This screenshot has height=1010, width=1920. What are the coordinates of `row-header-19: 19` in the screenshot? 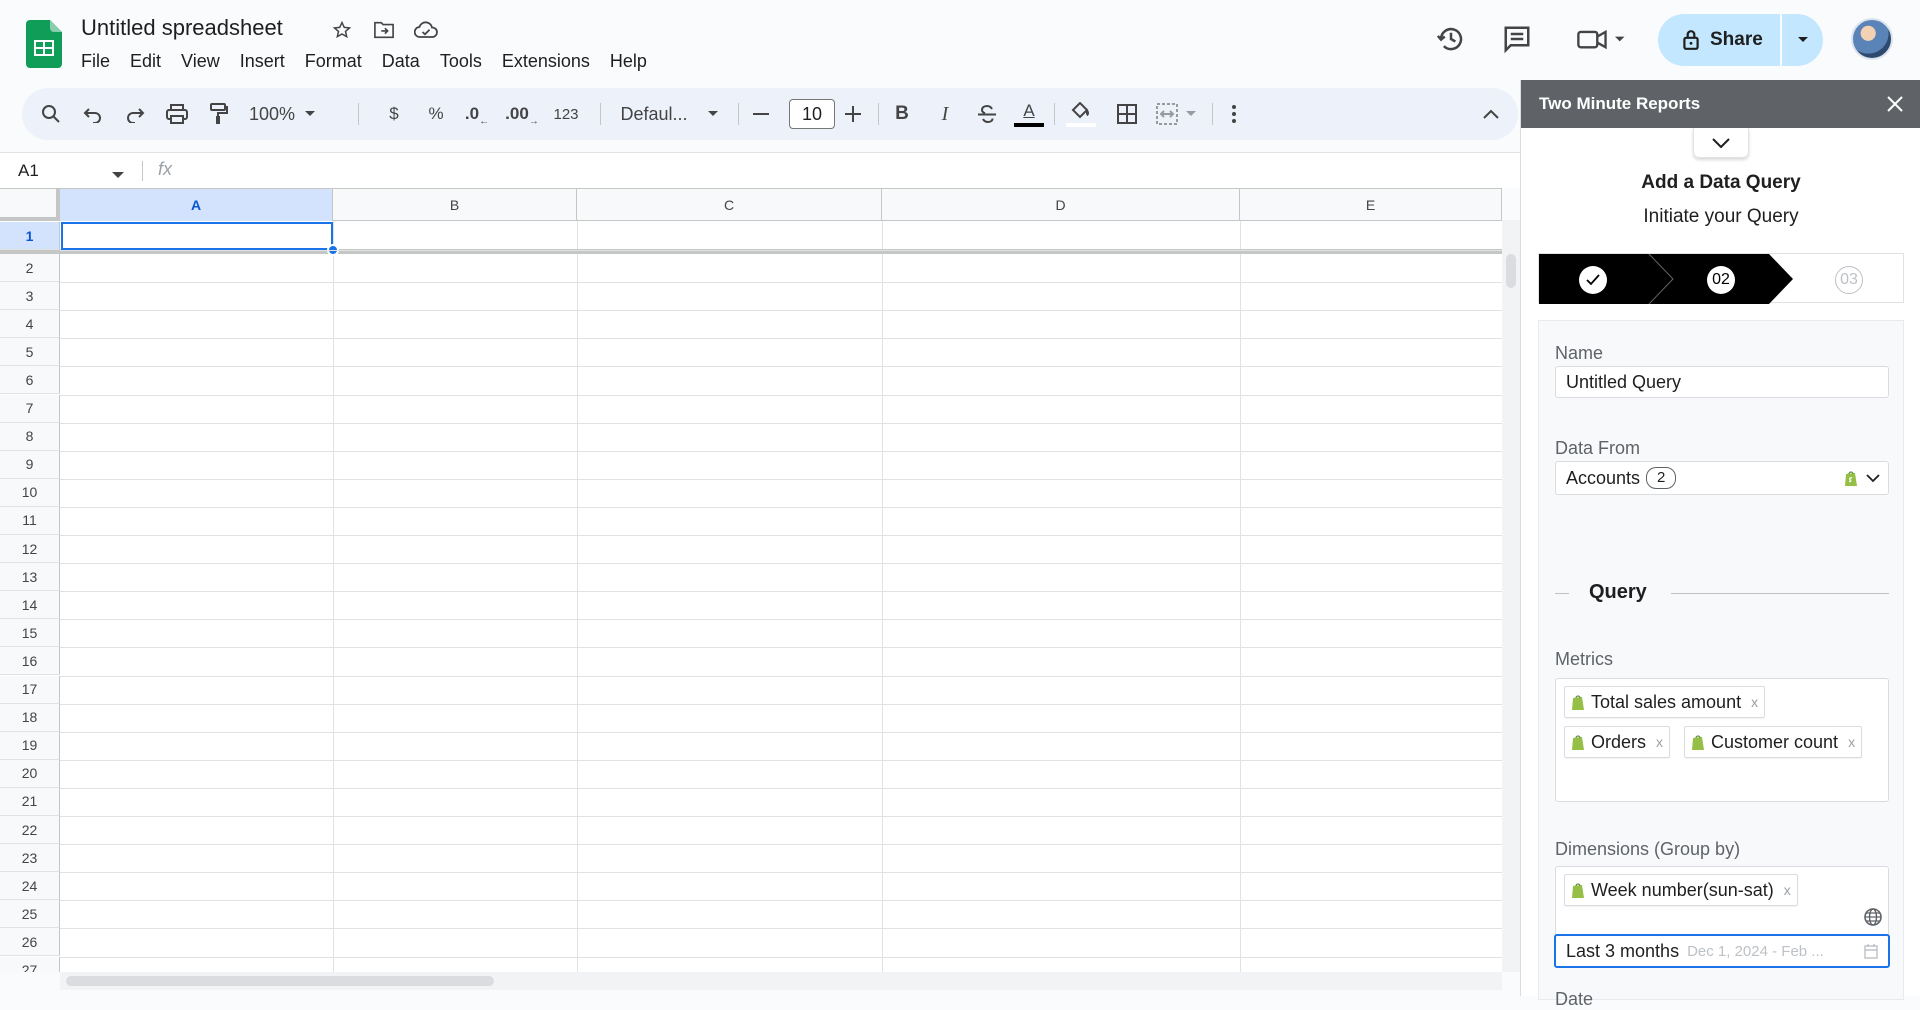 It's located at (30, 745).